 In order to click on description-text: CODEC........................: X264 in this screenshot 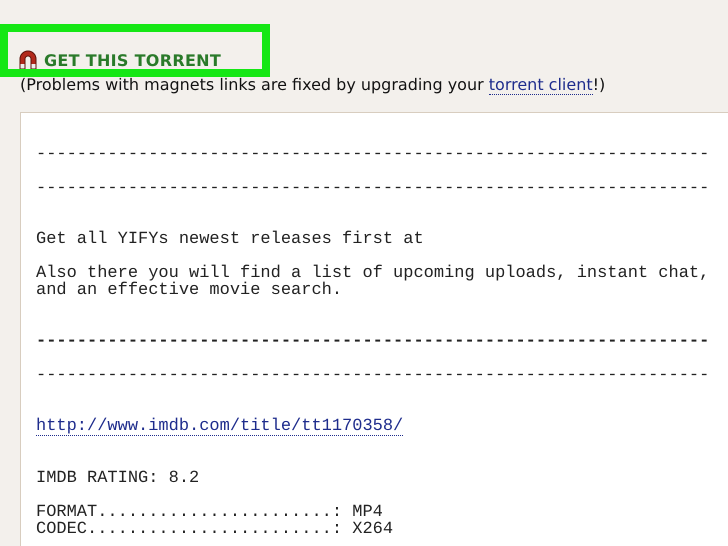, I will do `click(215, 529)`.